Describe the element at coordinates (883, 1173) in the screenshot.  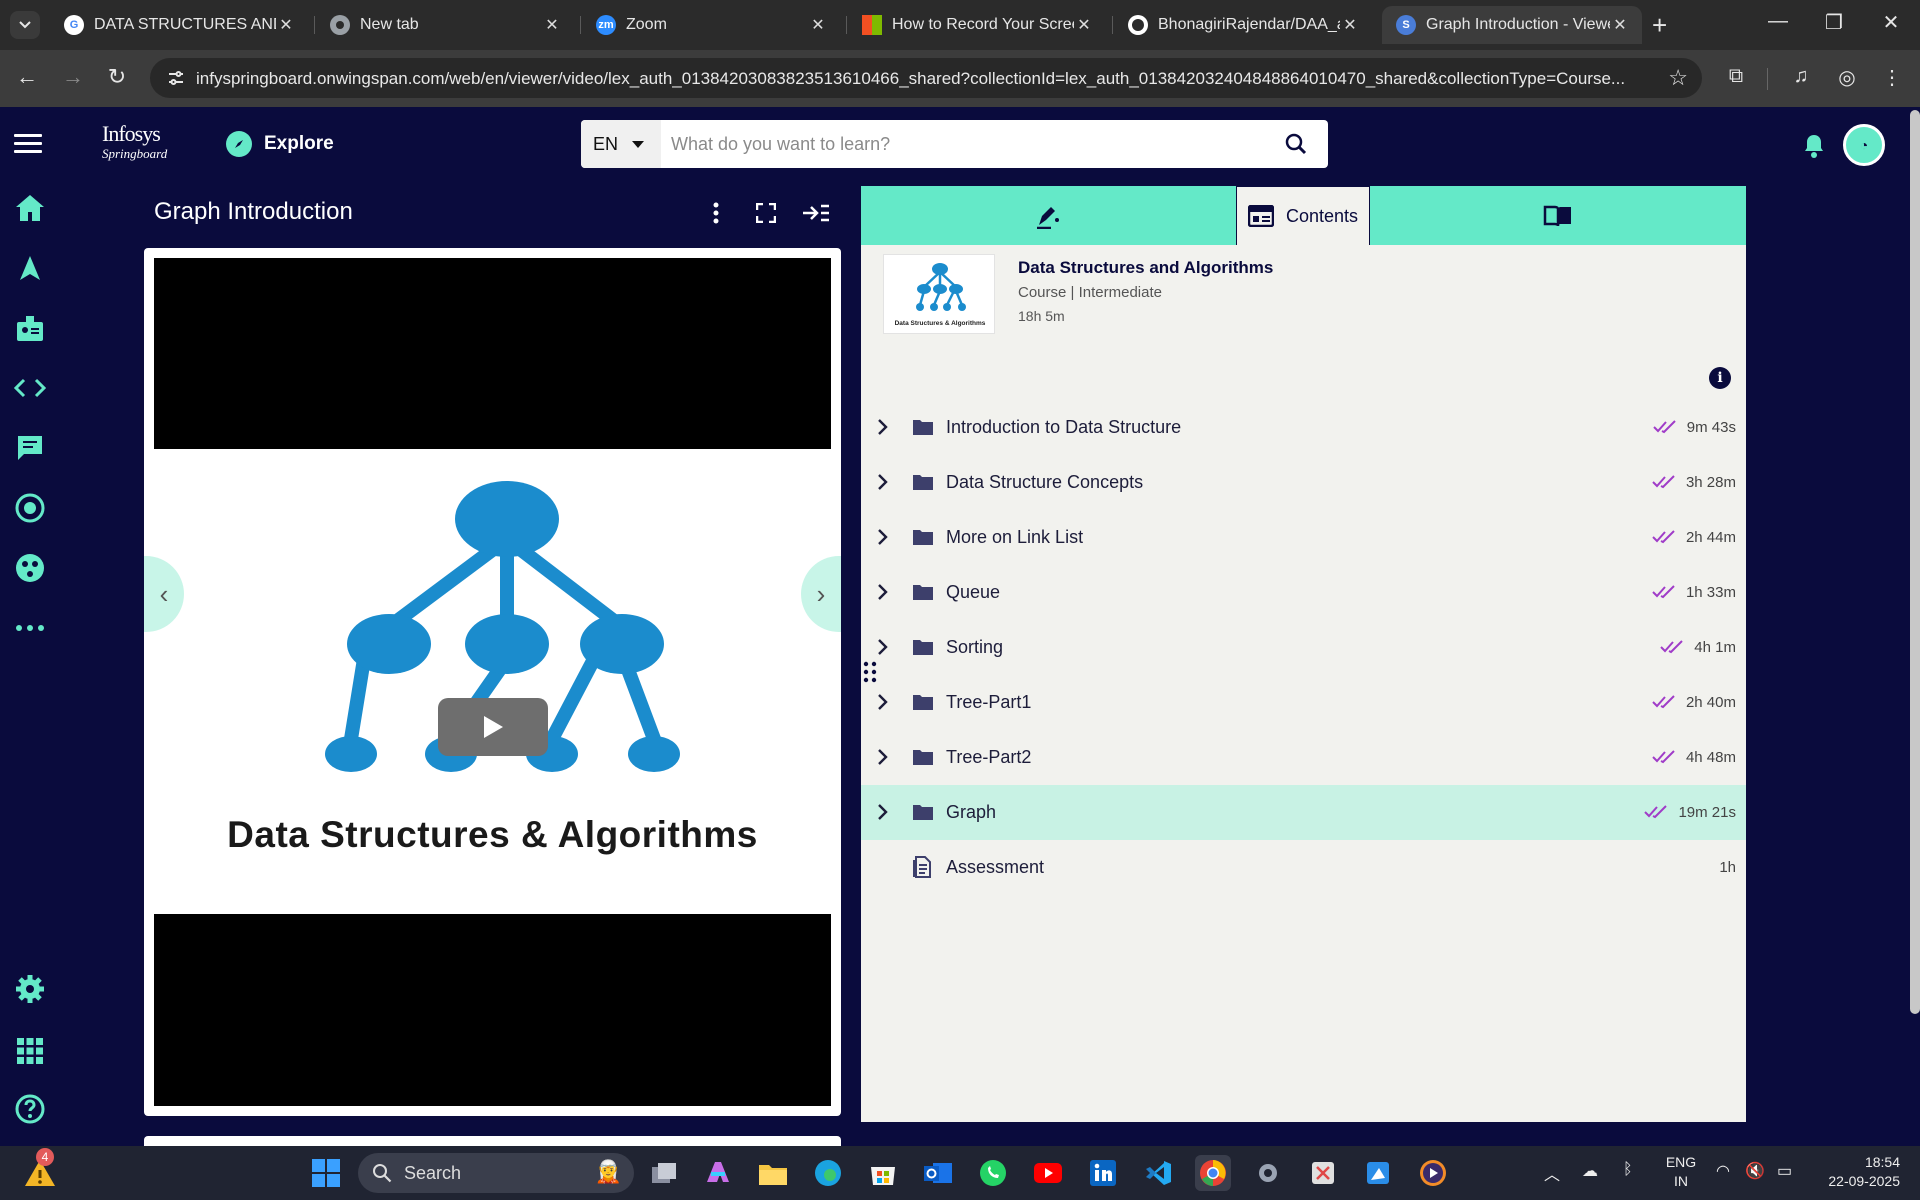
I see `microsoft-store-icon` at that location.